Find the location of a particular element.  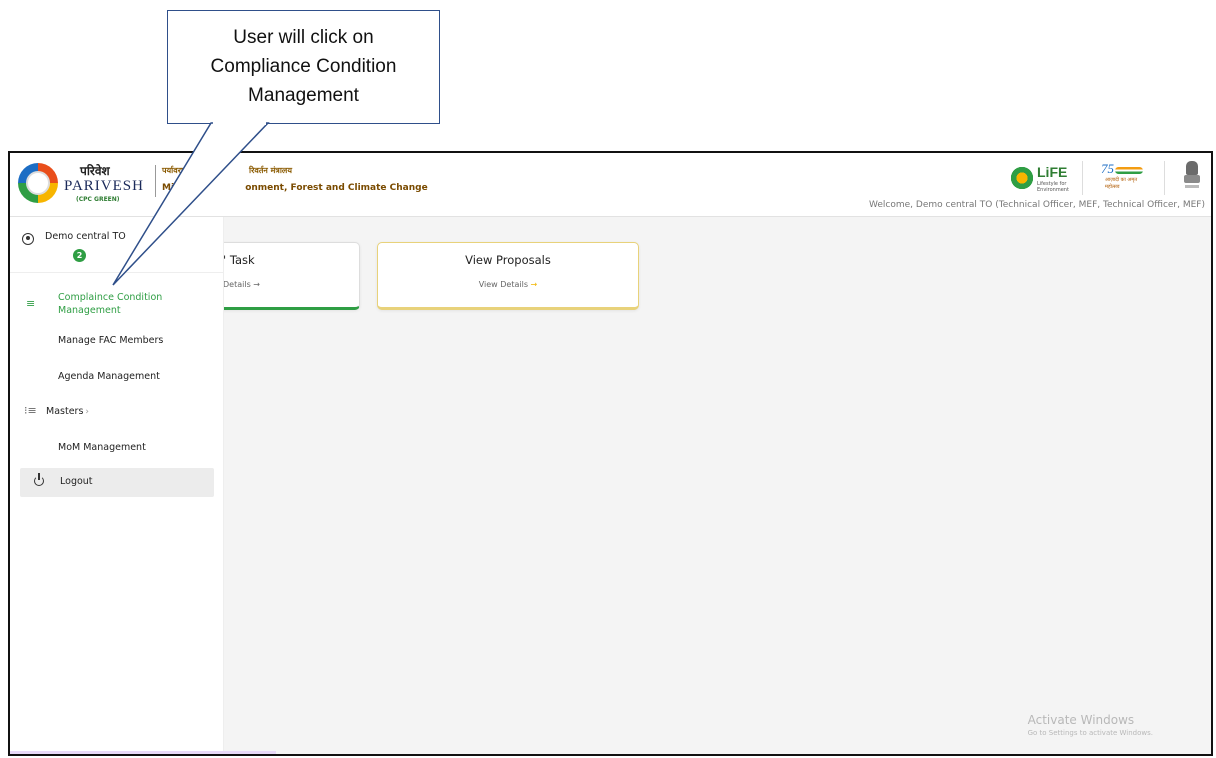

brand-subtitle: (CPC GREEN) is located at coordinates (98, 199).